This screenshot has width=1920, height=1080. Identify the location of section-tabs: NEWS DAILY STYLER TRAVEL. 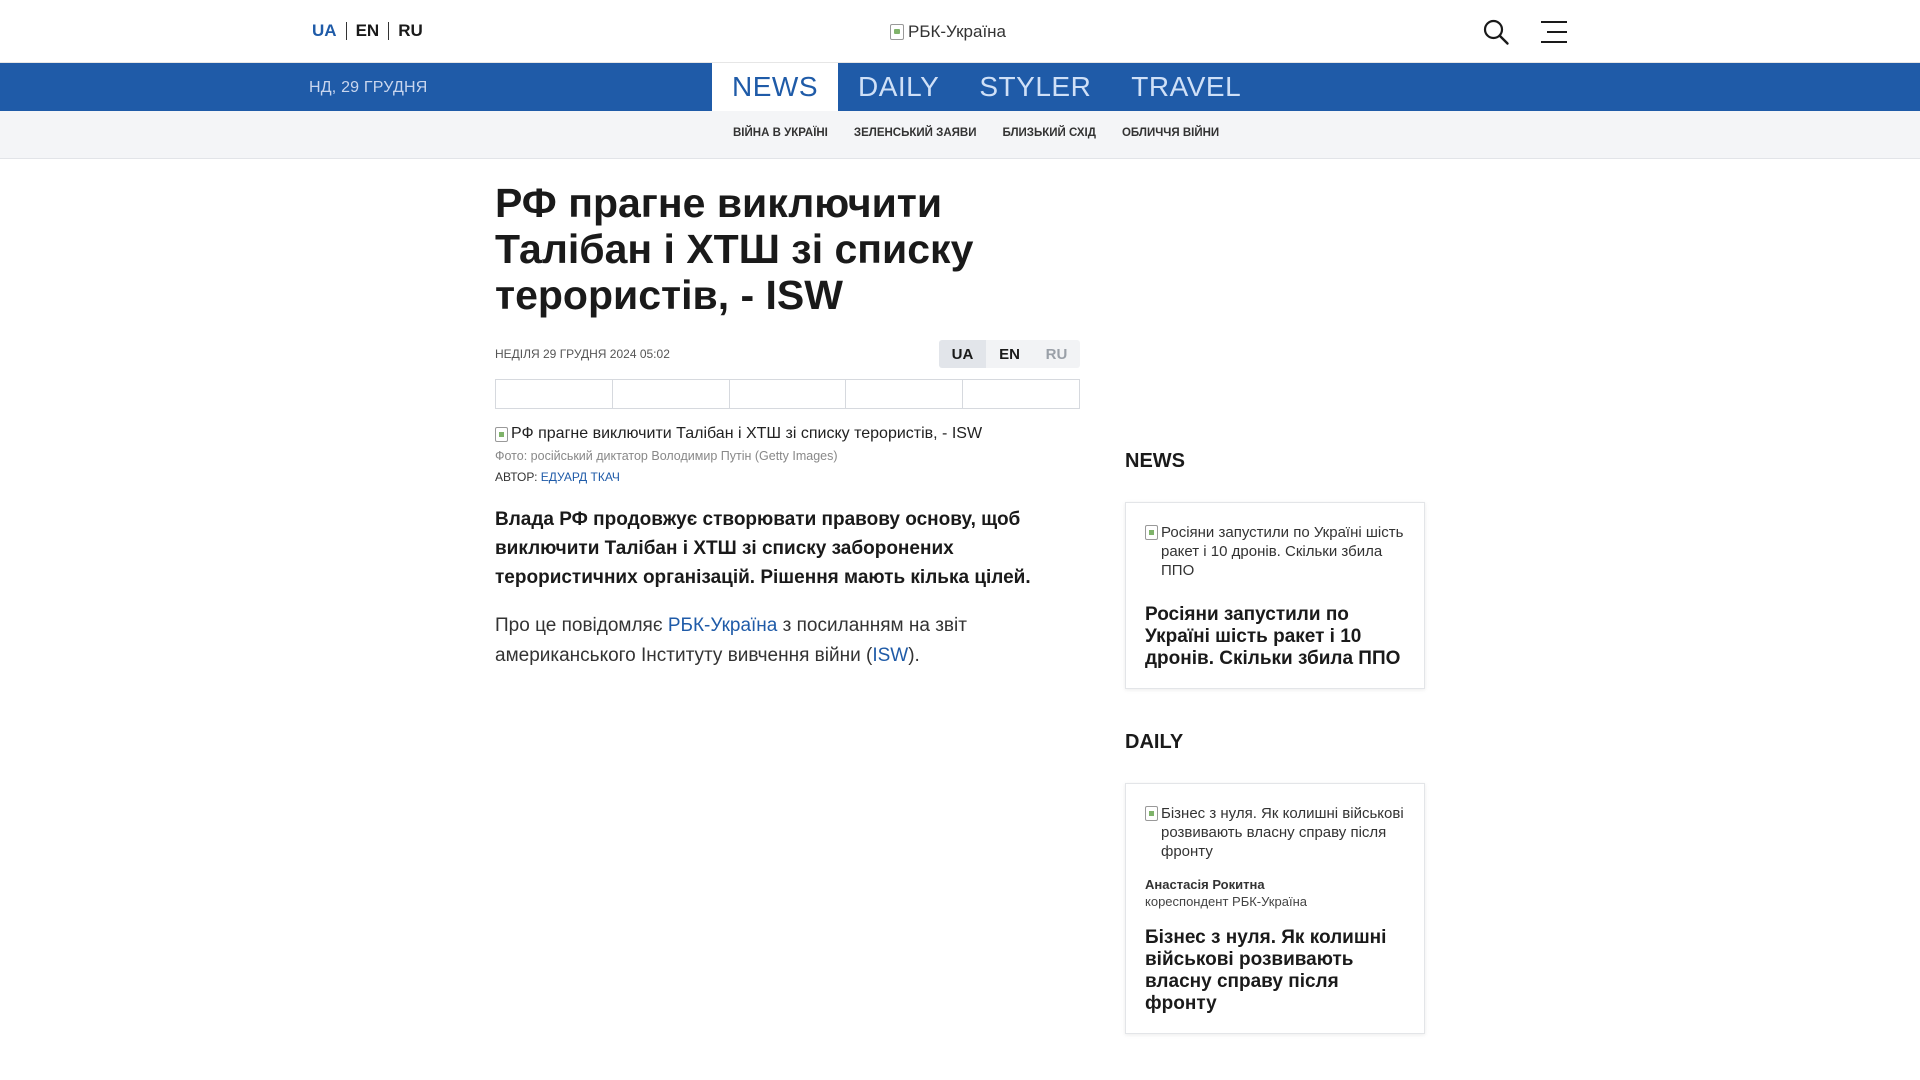
(986, 87).